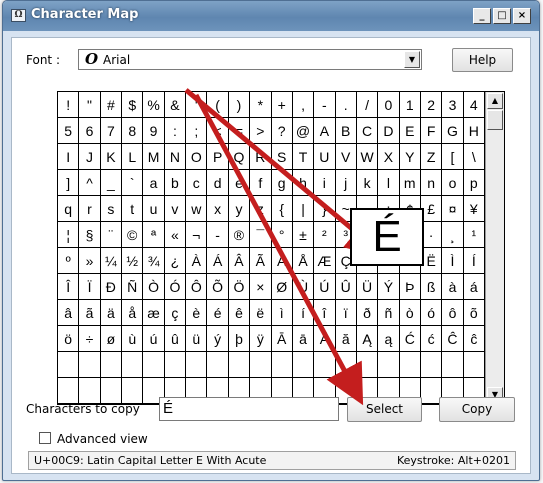  What do you see at coordinates (90, 287) in the screenshot?
I see `character-cell: Ï` at bounding box center [90, 287].